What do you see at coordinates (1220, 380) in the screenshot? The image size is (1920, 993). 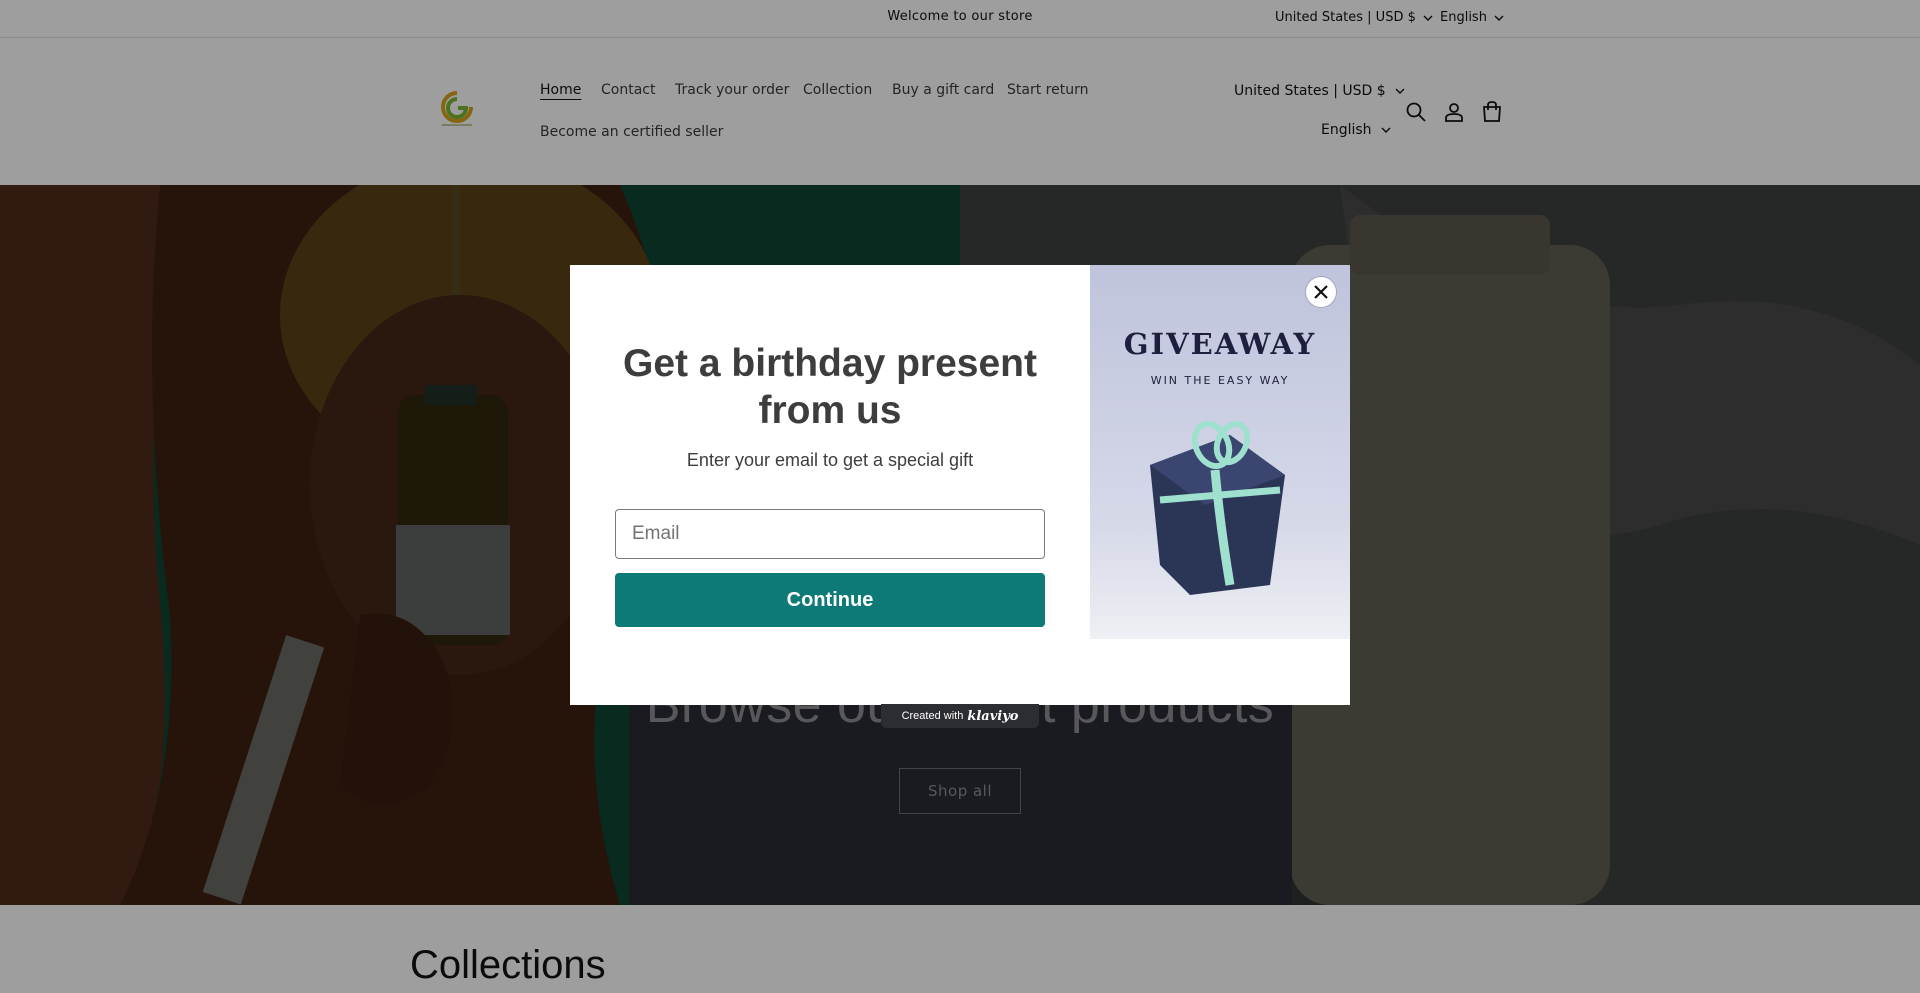 I see `giveaway-subtitle: WIN THE EASY WAY` at bounding box center [1220, 380].